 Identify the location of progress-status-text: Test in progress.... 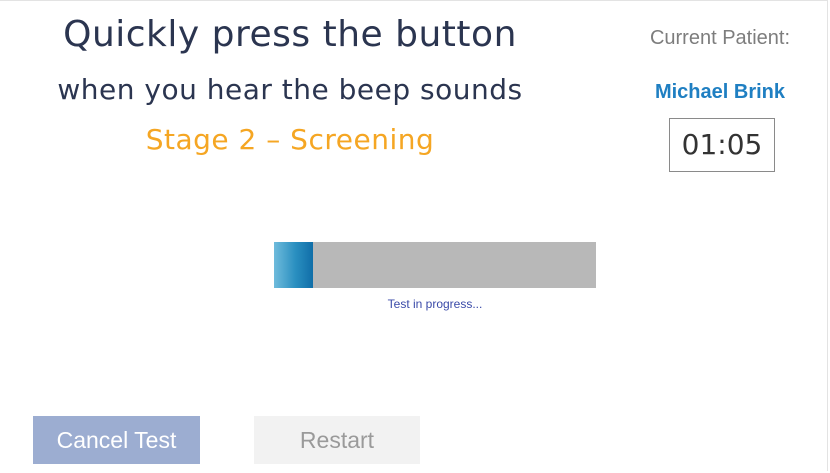
(435, 304).